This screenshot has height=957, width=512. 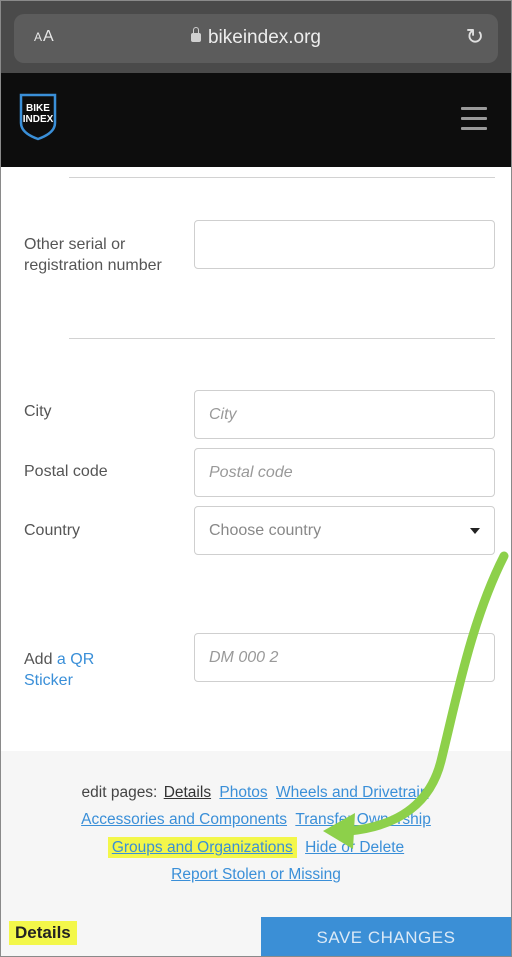 What do you see at coordinates (184, 819) in the screenshot?
I see `edit-link-accessories: Accessories and Components` at bounding box center [184, 819].